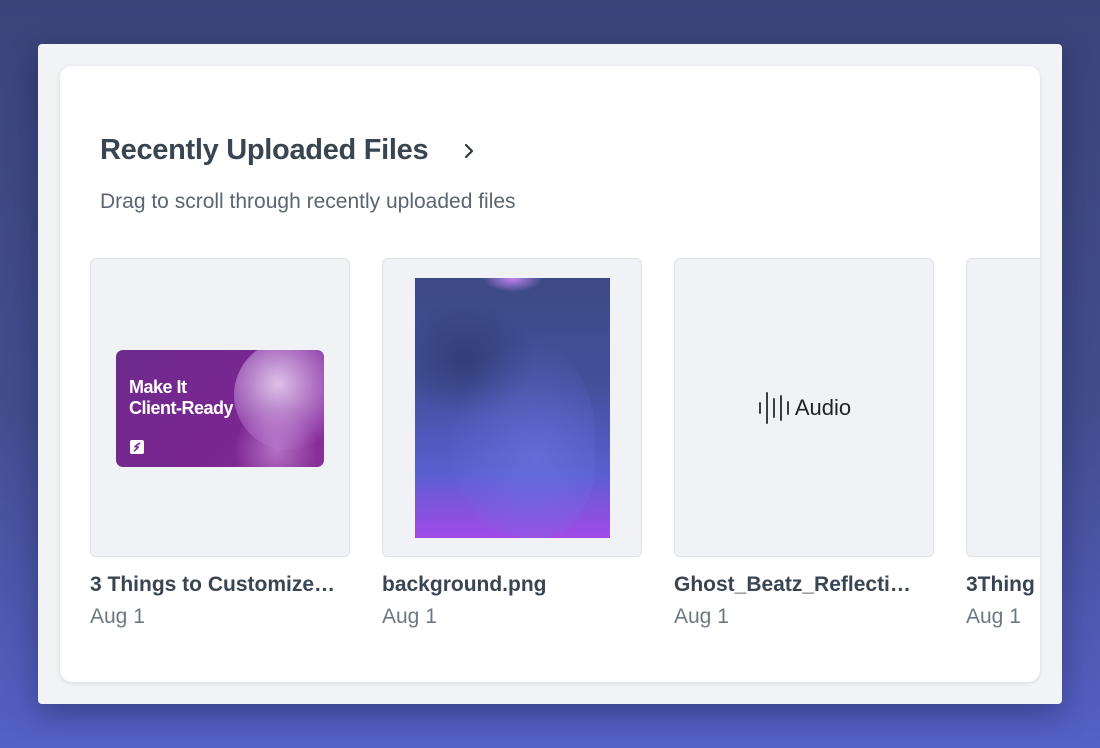 This screenshot has height=748, width=1100. I want to click on promo-image: Make It Client-Ready, so click(220, 408).